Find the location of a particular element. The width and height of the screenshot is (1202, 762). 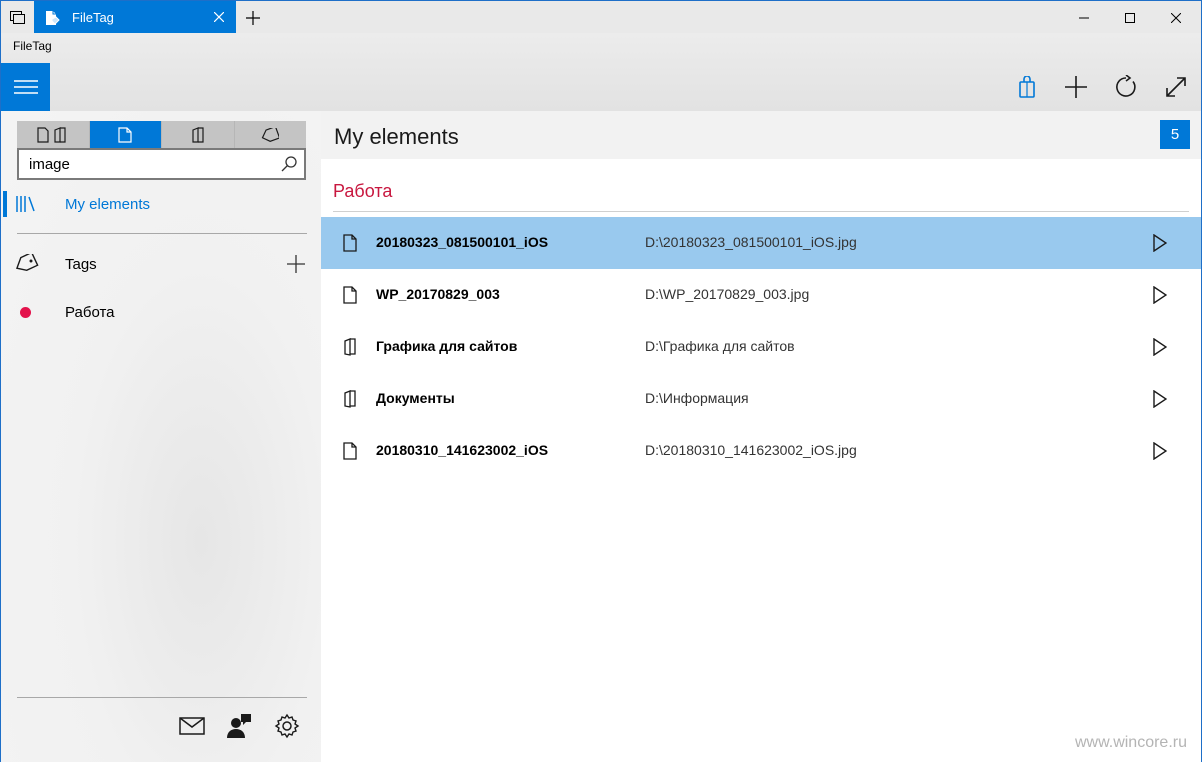

mail-icon is located at coordinates (192, 726).